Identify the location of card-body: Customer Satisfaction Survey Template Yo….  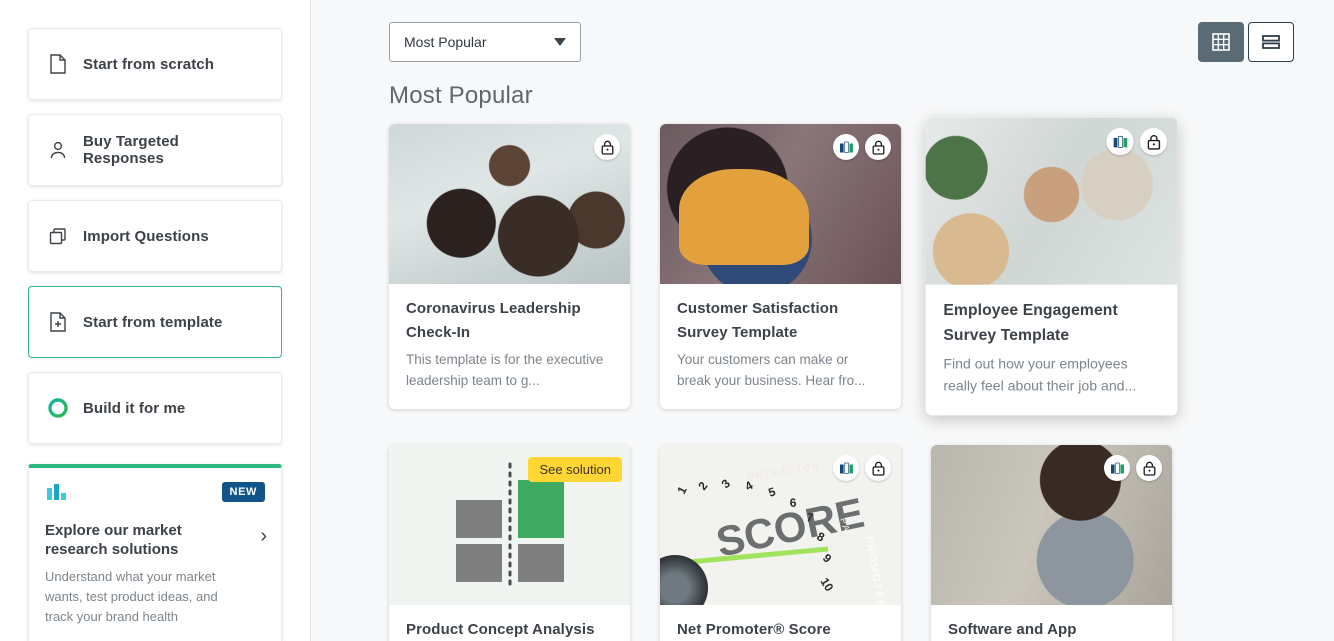
(780, 346).